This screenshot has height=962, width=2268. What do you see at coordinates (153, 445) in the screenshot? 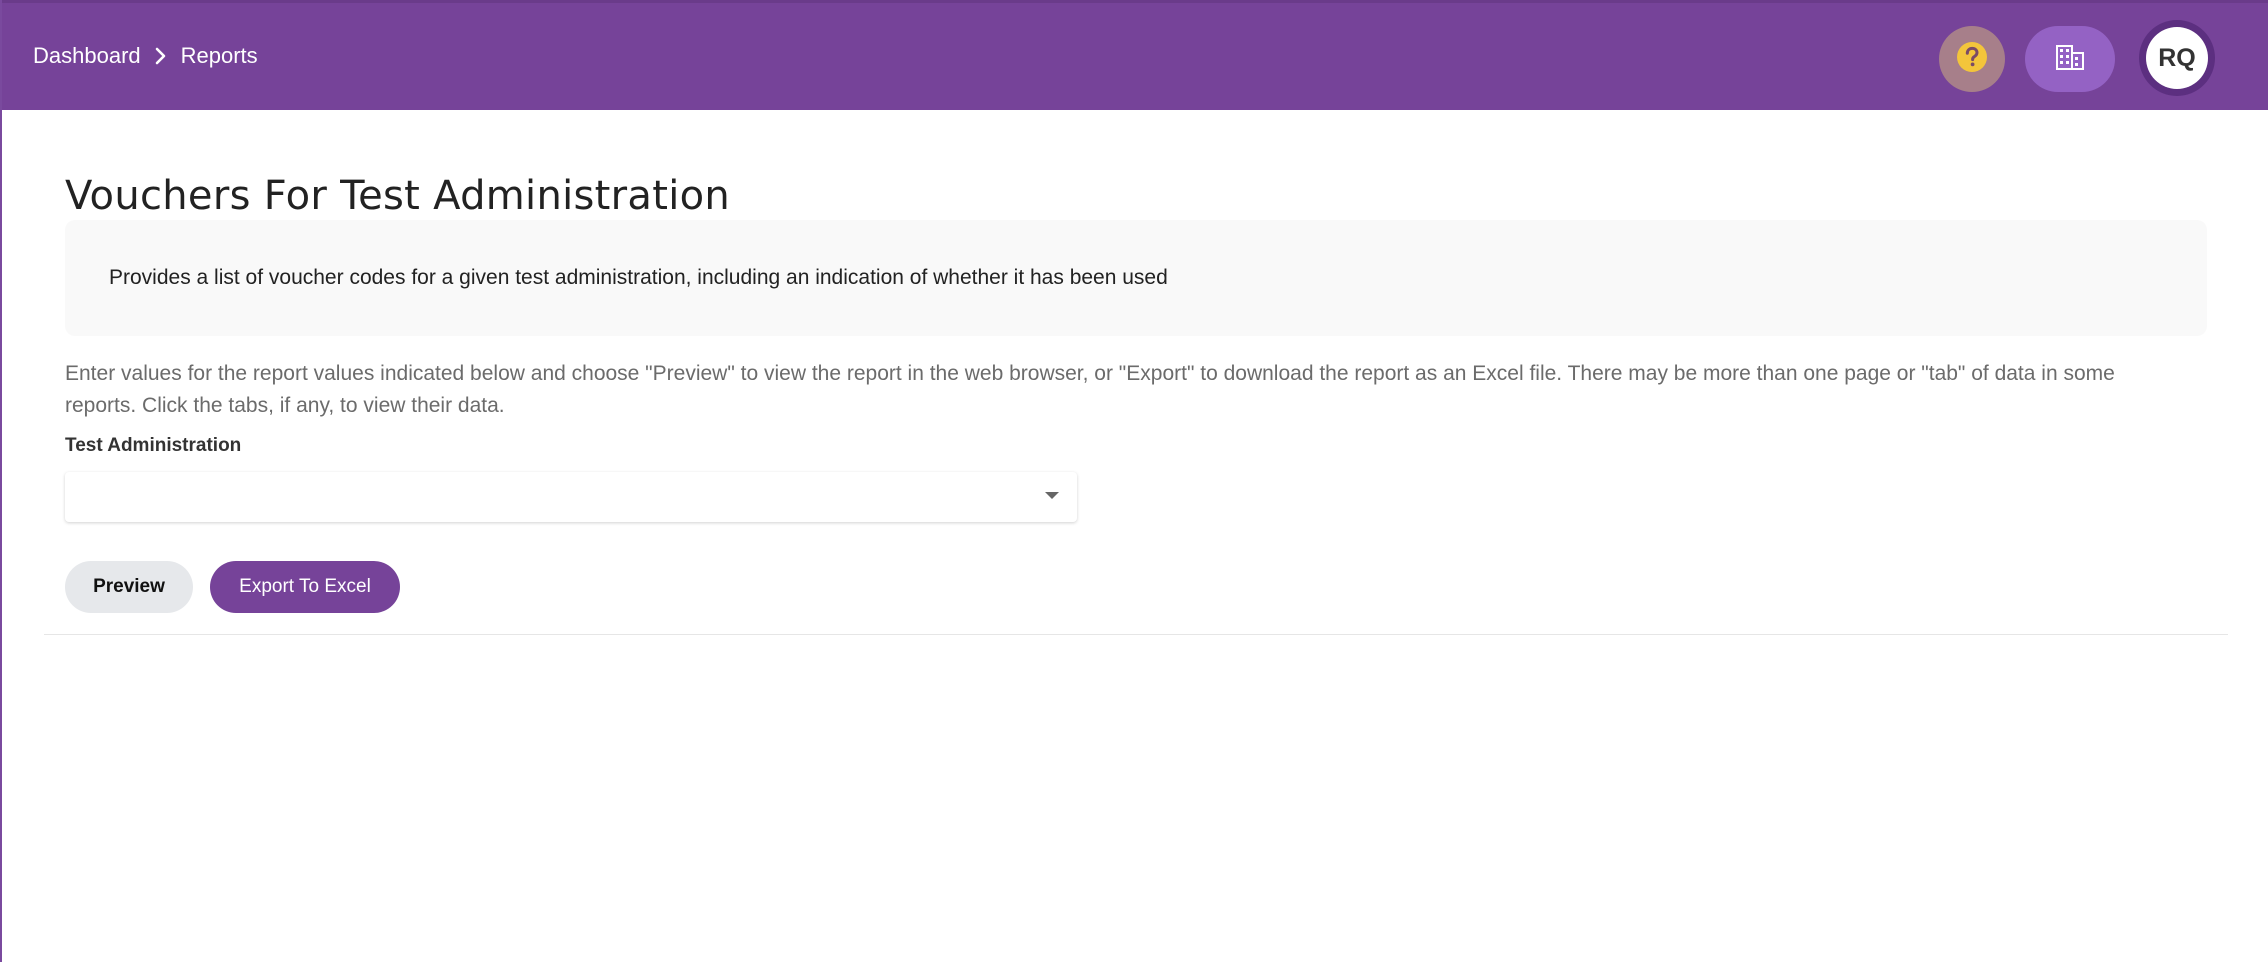
I see `test-administration-label: Test Administration` at bounding box center [153, 445].